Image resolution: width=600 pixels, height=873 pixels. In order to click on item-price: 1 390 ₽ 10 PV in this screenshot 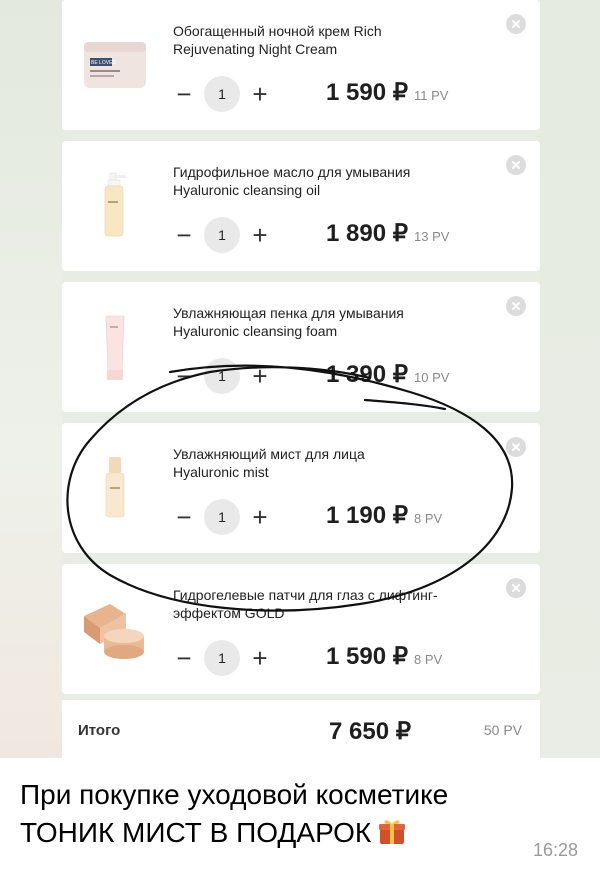, I will do `click(387, 374)`.